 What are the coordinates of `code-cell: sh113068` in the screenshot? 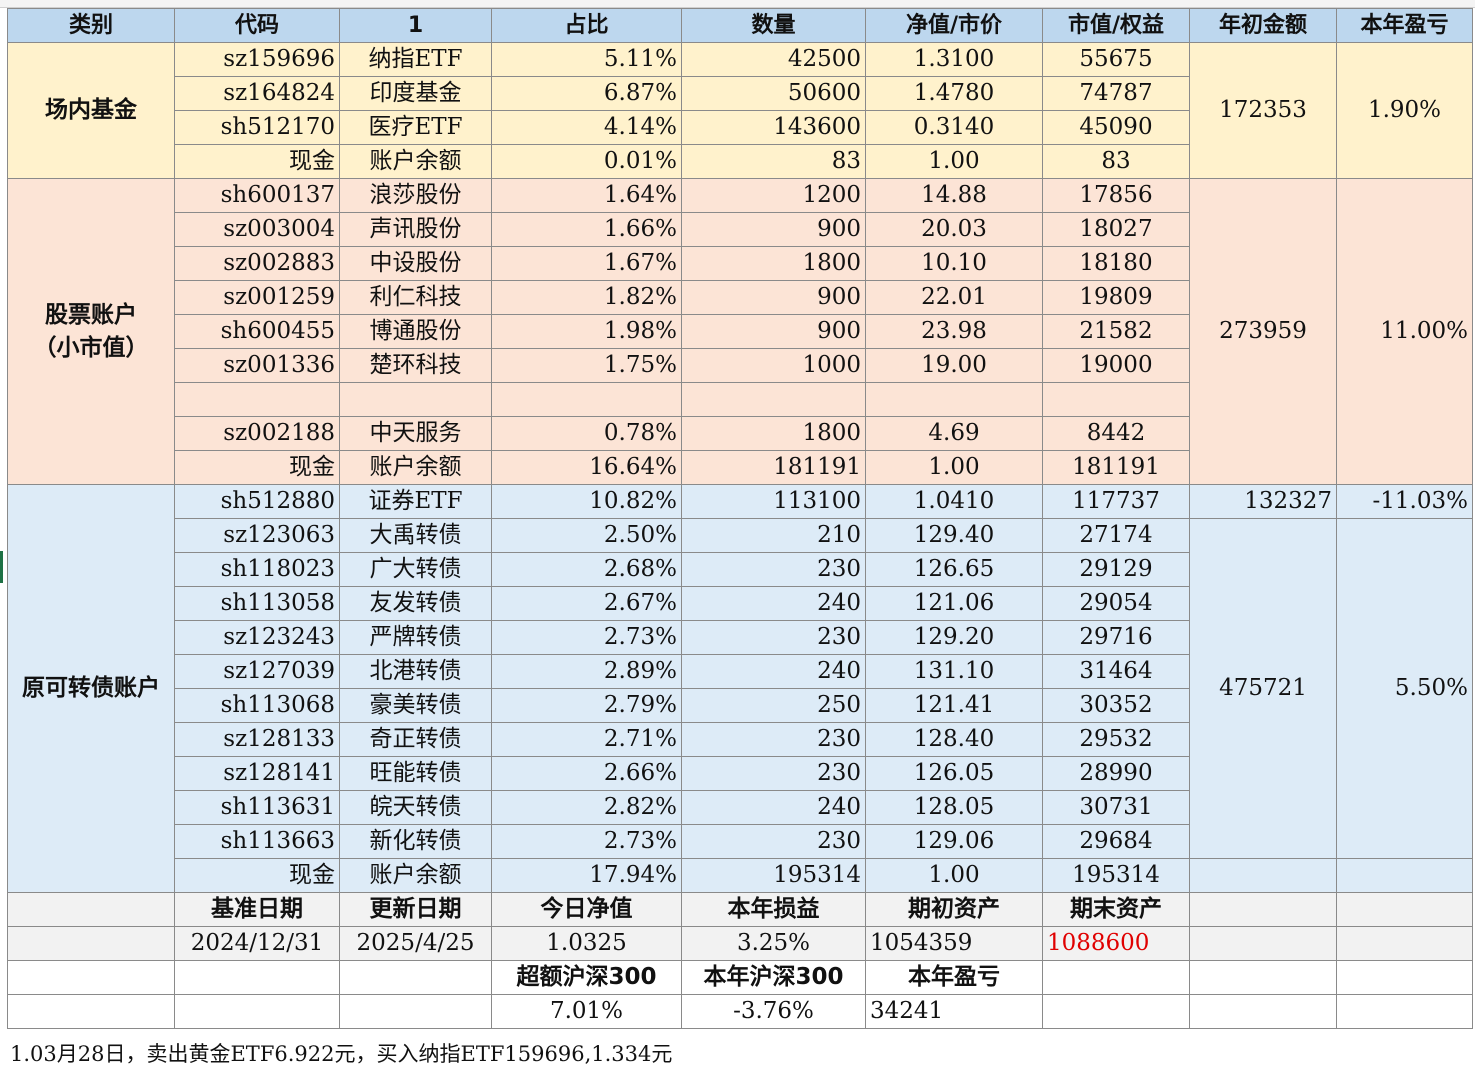 It's located at (257, 705).